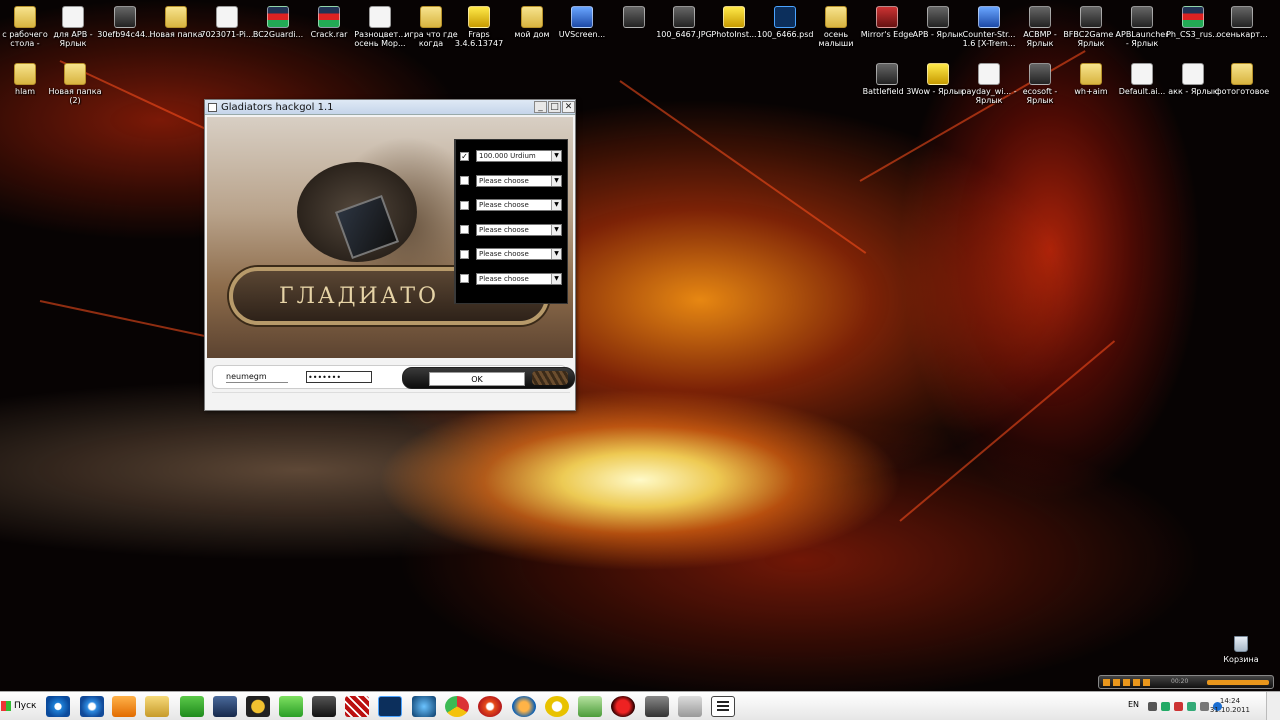 The width and height of the screenshot is (1280, 720). I want to click on wow-icon, so click(938, 74).